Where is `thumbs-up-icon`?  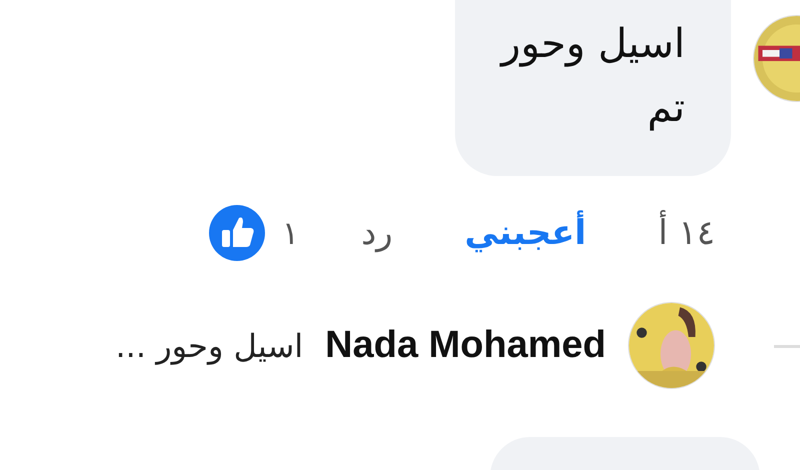 thumbs-up-icon is located at coordinates (237, 233).